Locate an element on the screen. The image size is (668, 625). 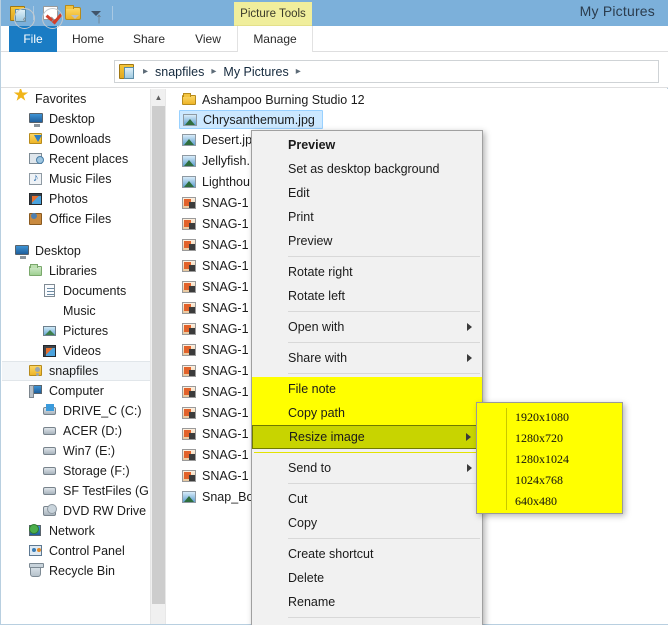
resize-option-1280x720: 1280x720 is located at coordinates (549, 438).